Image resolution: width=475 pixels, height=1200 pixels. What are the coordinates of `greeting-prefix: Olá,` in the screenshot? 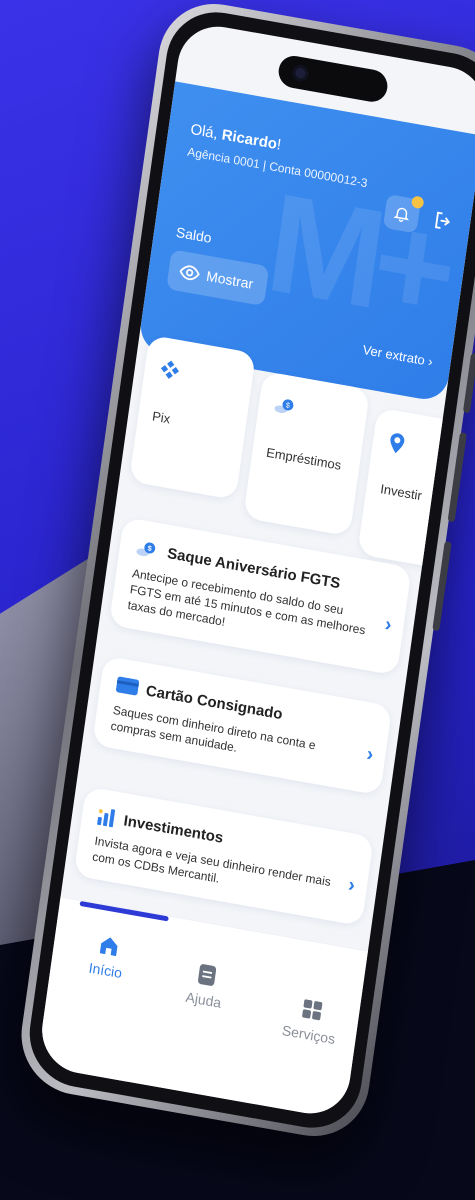 It's located at (206, 132).